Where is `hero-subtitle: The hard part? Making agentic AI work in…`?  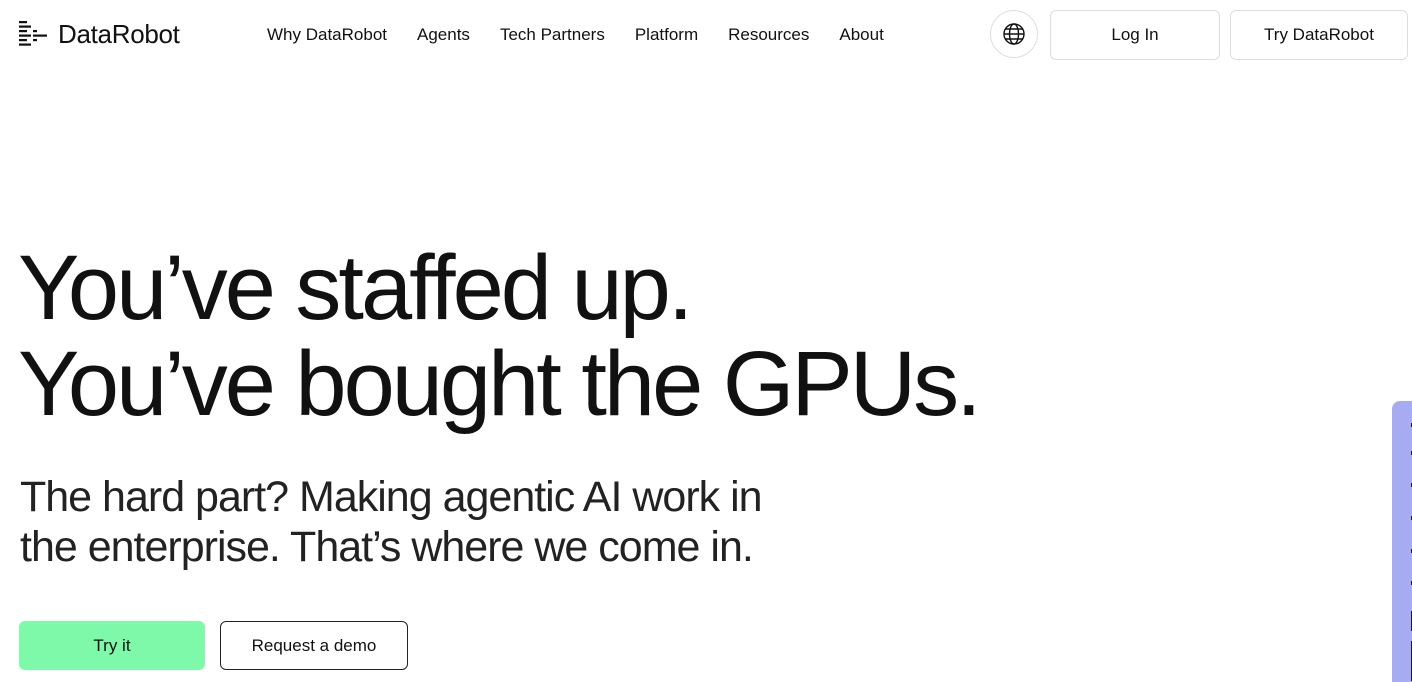 hero-subtitle: The hard part? Making agentic AI work in… is located at coordinates (391, 522).